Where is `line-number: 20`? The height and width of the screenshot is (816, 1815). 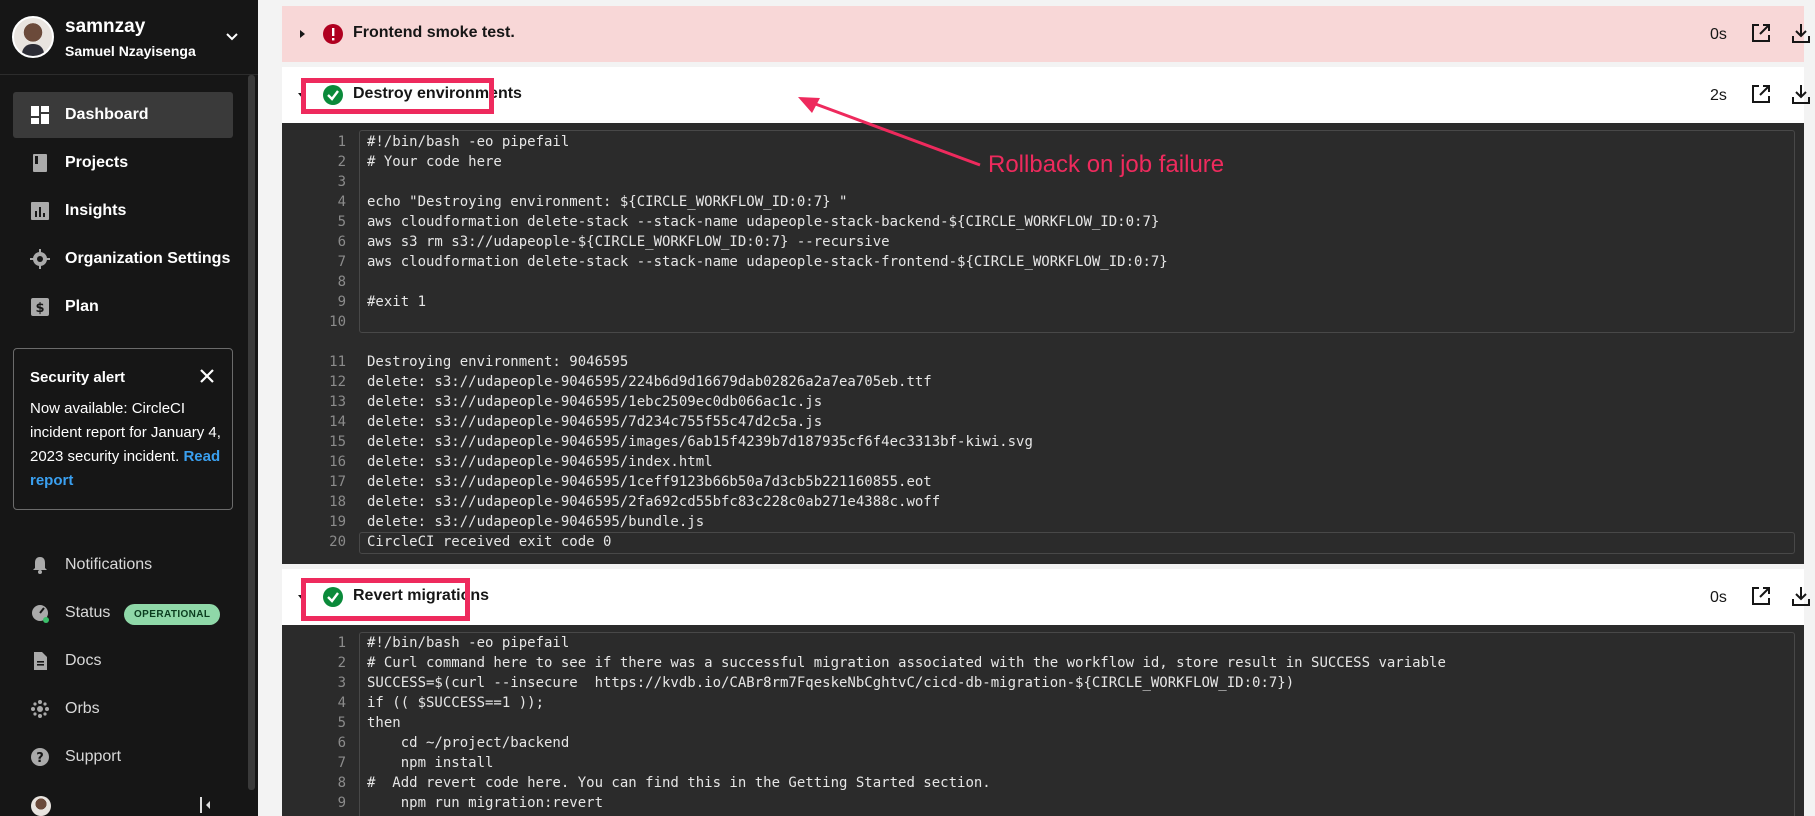
line-number: 20 is located at coordinates (337, 542).